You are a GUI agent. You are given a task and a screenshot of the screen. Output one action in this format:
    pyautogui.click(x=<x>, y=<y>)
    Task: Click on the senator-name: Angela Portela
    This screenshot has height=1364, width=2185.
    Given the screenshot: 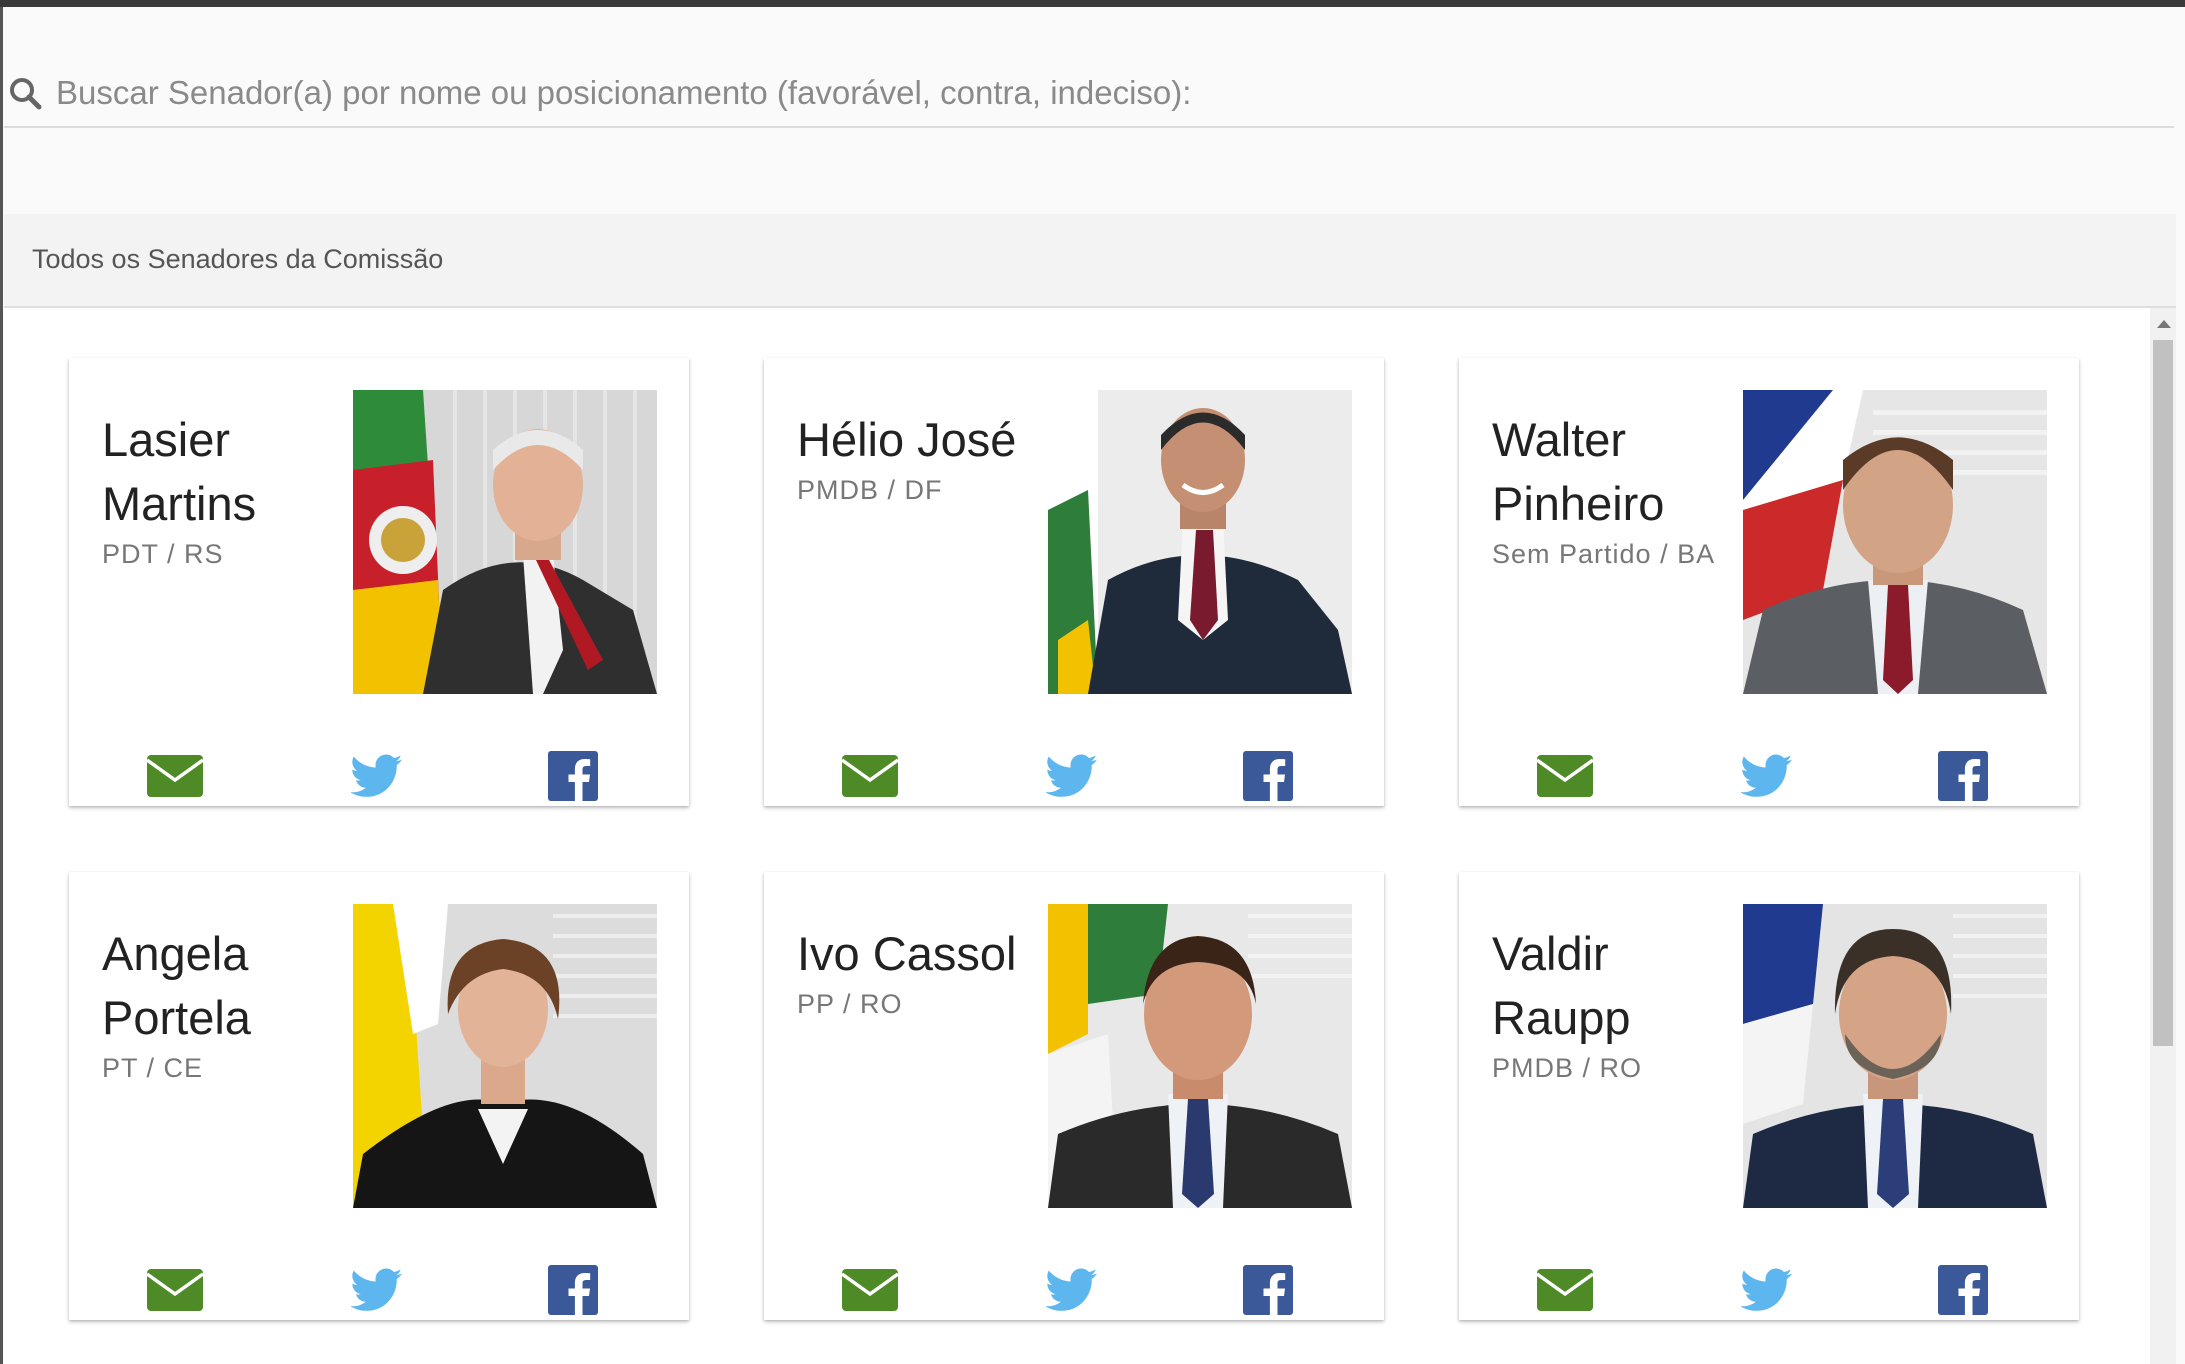 What is the action you would take?
    pyautogui.click(x=176, y=985)
    